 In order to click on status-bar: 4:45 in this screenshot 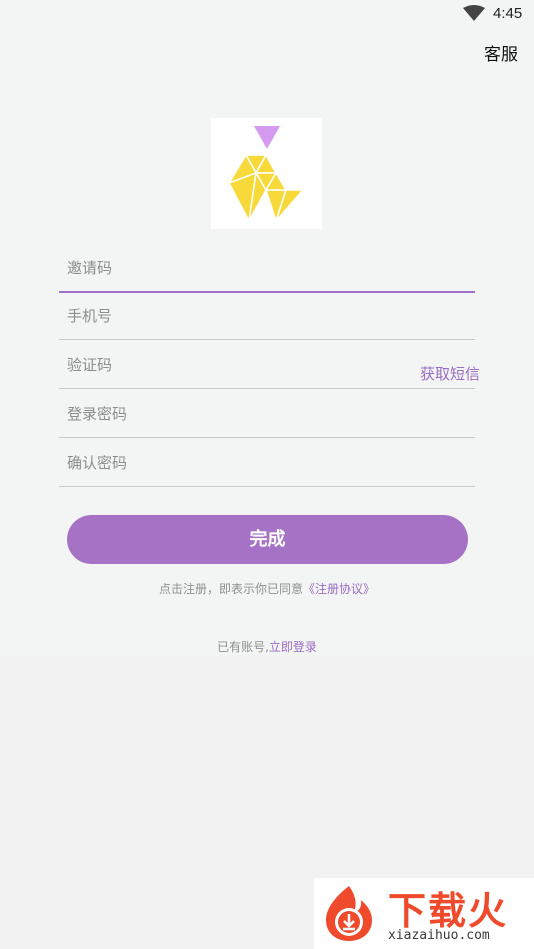, I will do `click(267, 15)`.